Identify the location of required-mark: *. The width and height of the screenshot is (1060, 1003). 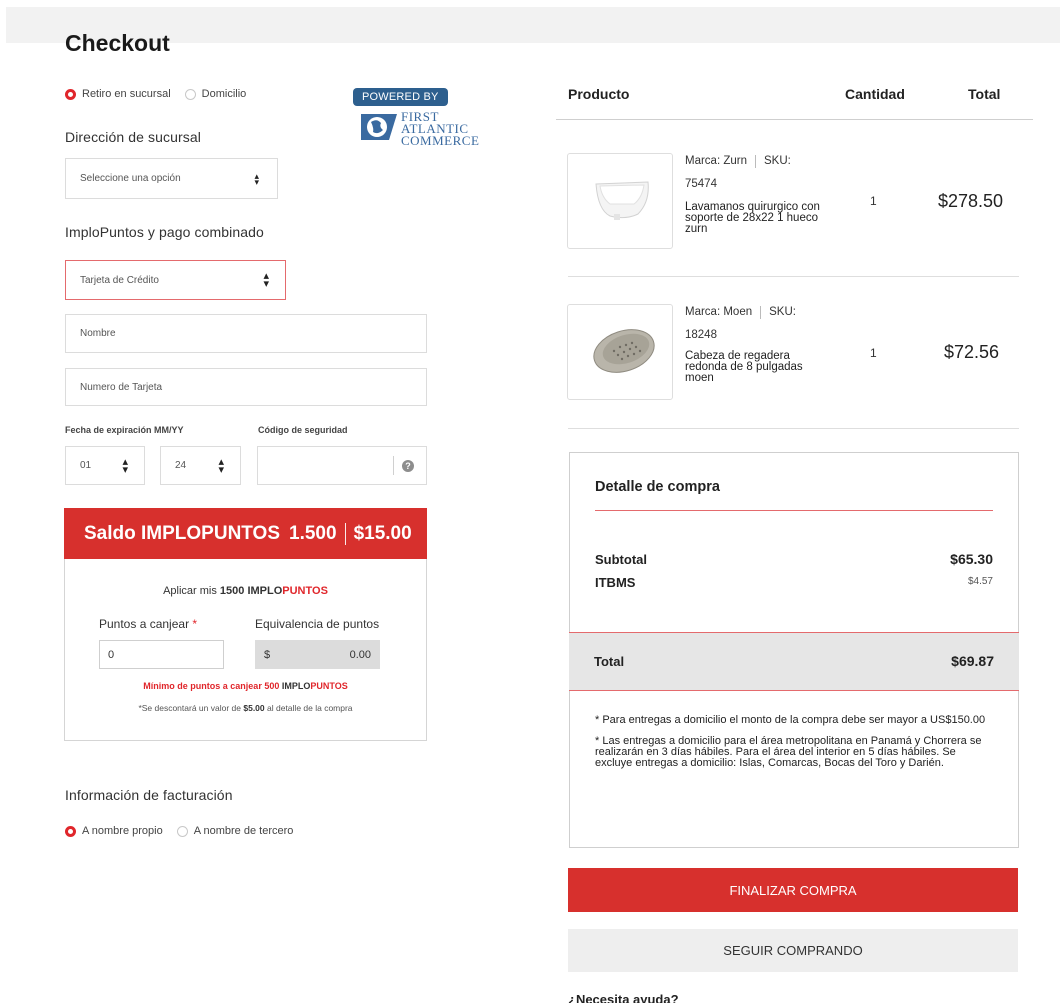
(195, 624).